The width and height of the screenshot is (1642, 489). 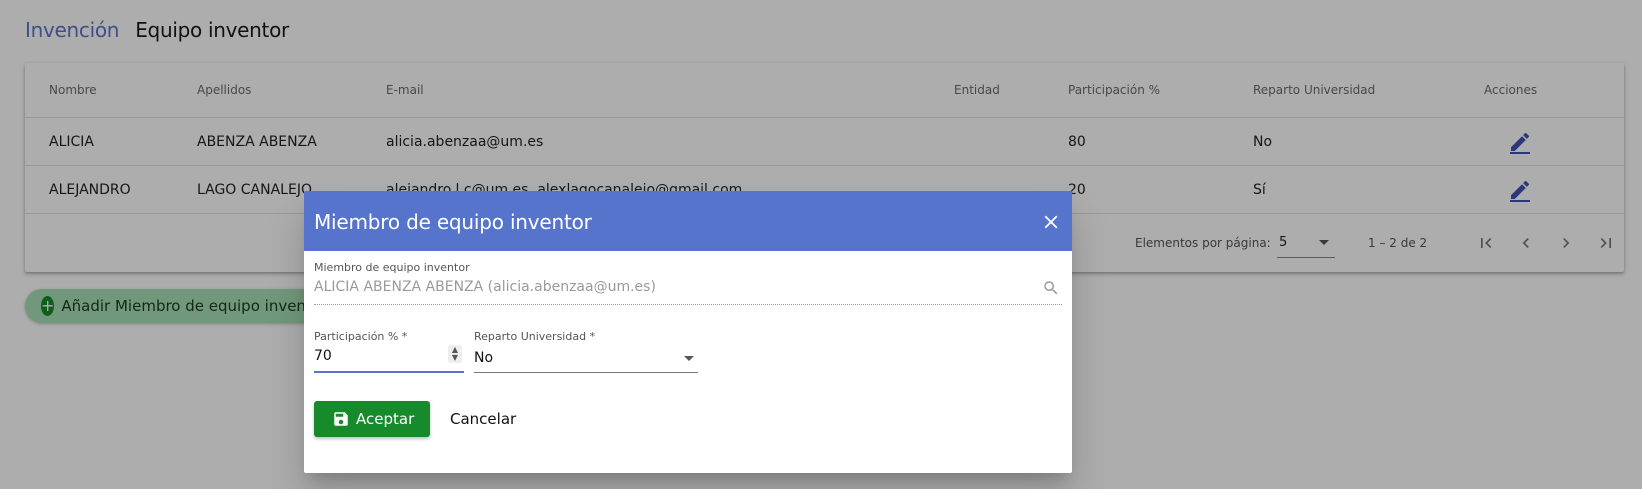 I want to click on participation-input, so click(x=374, y=356).